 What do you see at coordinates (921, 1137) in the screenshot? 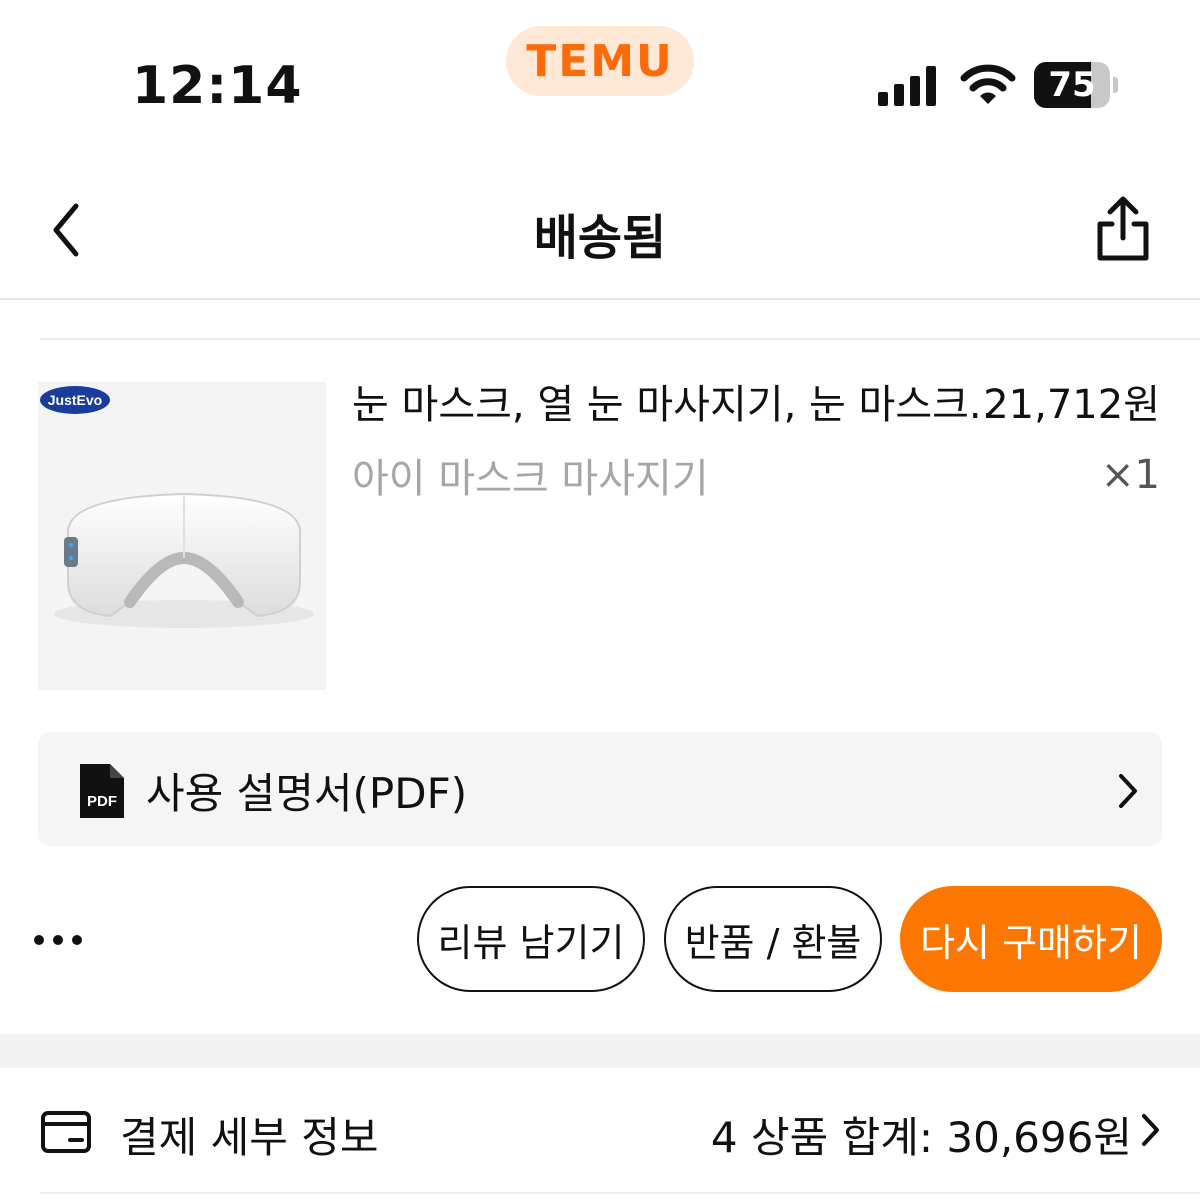
I see `payment-total-summary: 4 상품 합계: 30,696원` at bounding box center [921, 1137].